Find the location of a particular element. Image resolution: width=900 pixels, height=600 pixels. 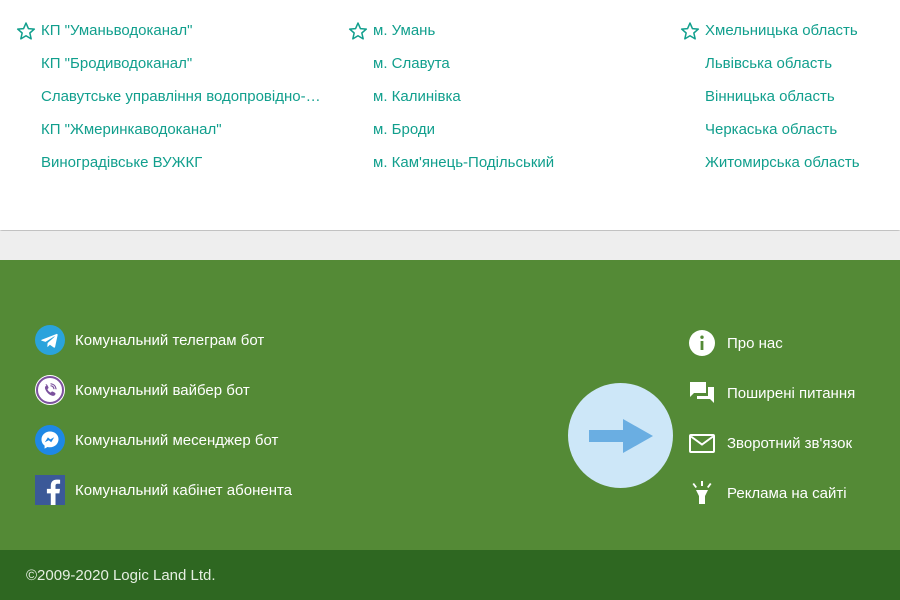

region-link: Львівська область is located at coordinates (768, 63).